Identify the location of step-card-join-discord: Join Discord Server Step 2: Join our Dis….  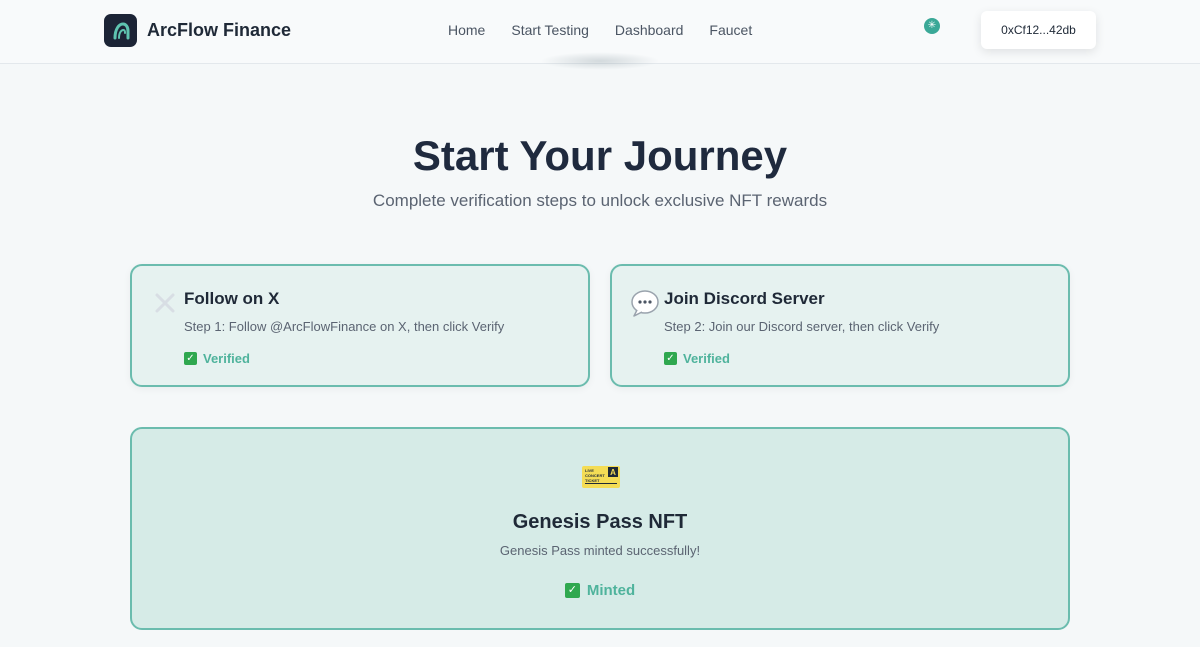
(840, 325).